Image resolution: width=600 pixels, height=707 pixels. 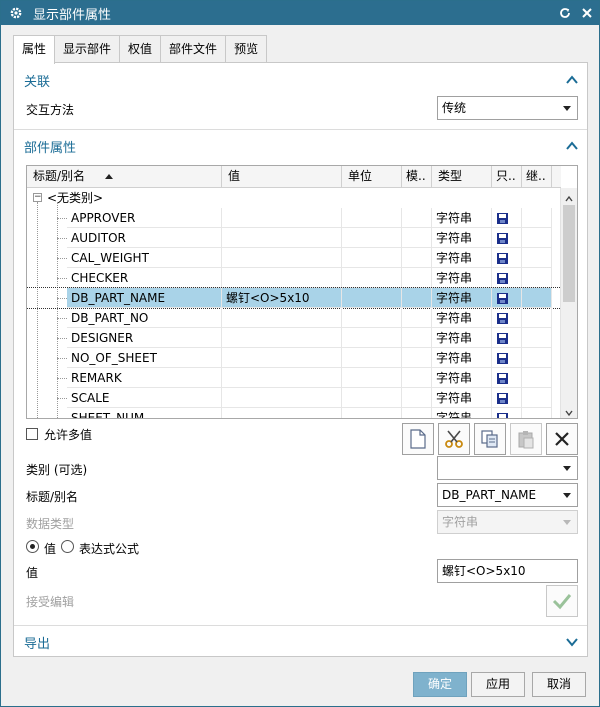 What do you see at coordinates (294, 378) in the screenshot?
I see `table-row: REMARK 字符串` at bounding box center [294, 378].